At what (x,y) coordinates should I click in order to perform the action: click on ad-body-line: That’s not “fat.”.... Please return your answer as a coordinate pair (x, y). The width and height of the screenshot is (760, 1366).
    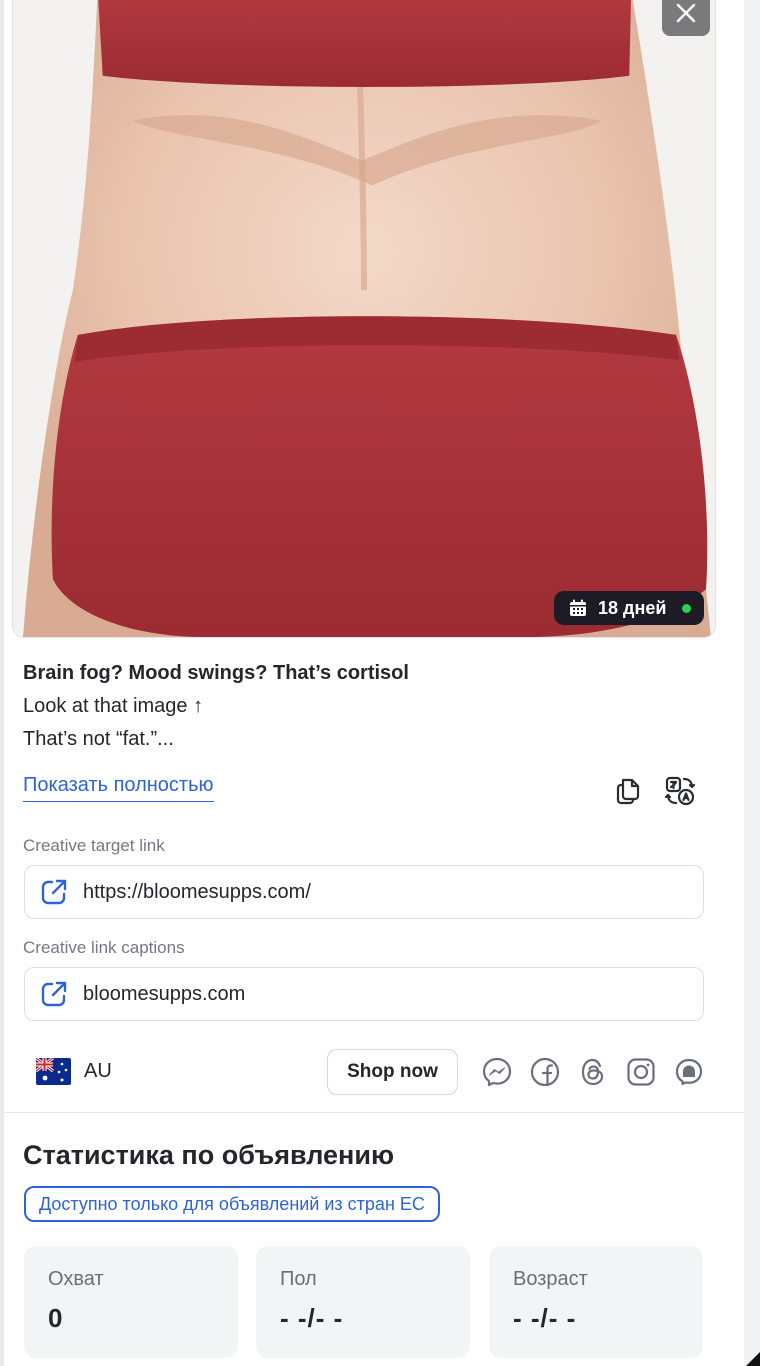
    Looking at the image, I should click on (98, 739).